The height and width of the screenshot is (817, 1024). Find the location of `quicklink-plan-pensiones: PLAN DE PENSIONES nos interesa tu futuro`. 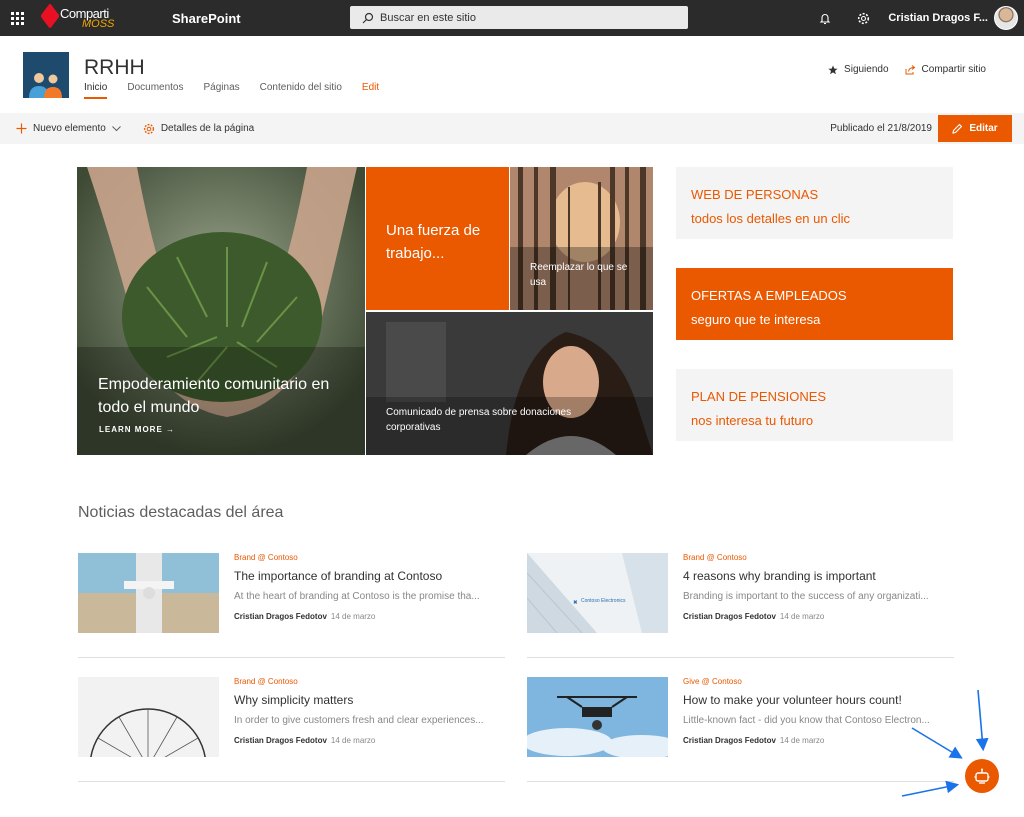

quicklink-plan-pensiones: PLAN DE PENSIONES nos interesa tu futuro is located at coordinates (814, 405).